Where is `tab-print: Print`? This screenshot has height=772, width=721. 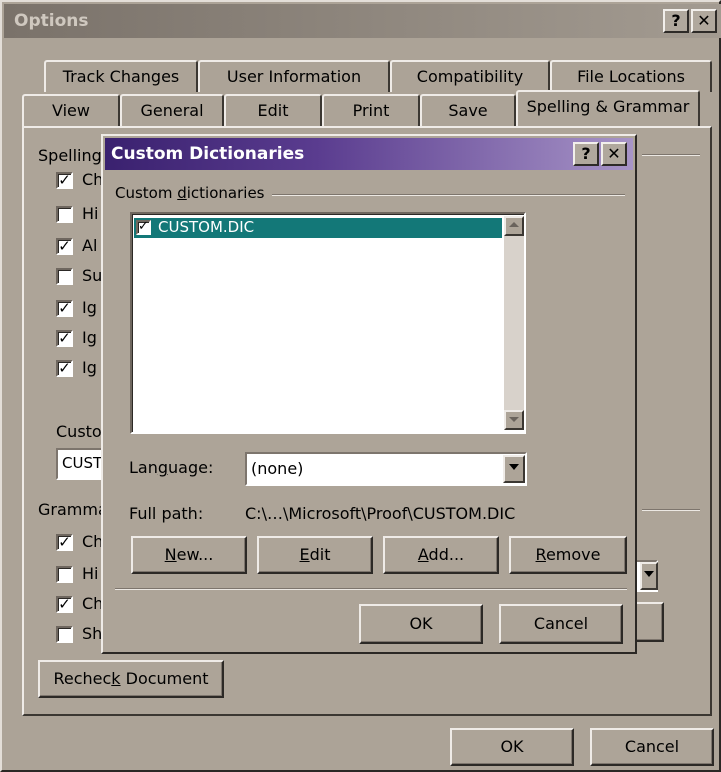 tab-print: Print is located at coordinates (371, 110).